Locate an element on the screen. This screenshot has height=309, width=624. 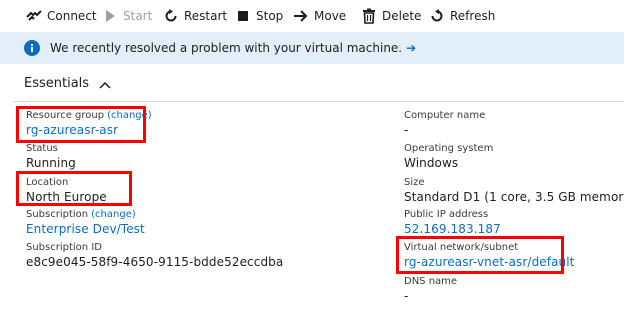
subscription-change-link: (change) is located at coordinates (113, 214).